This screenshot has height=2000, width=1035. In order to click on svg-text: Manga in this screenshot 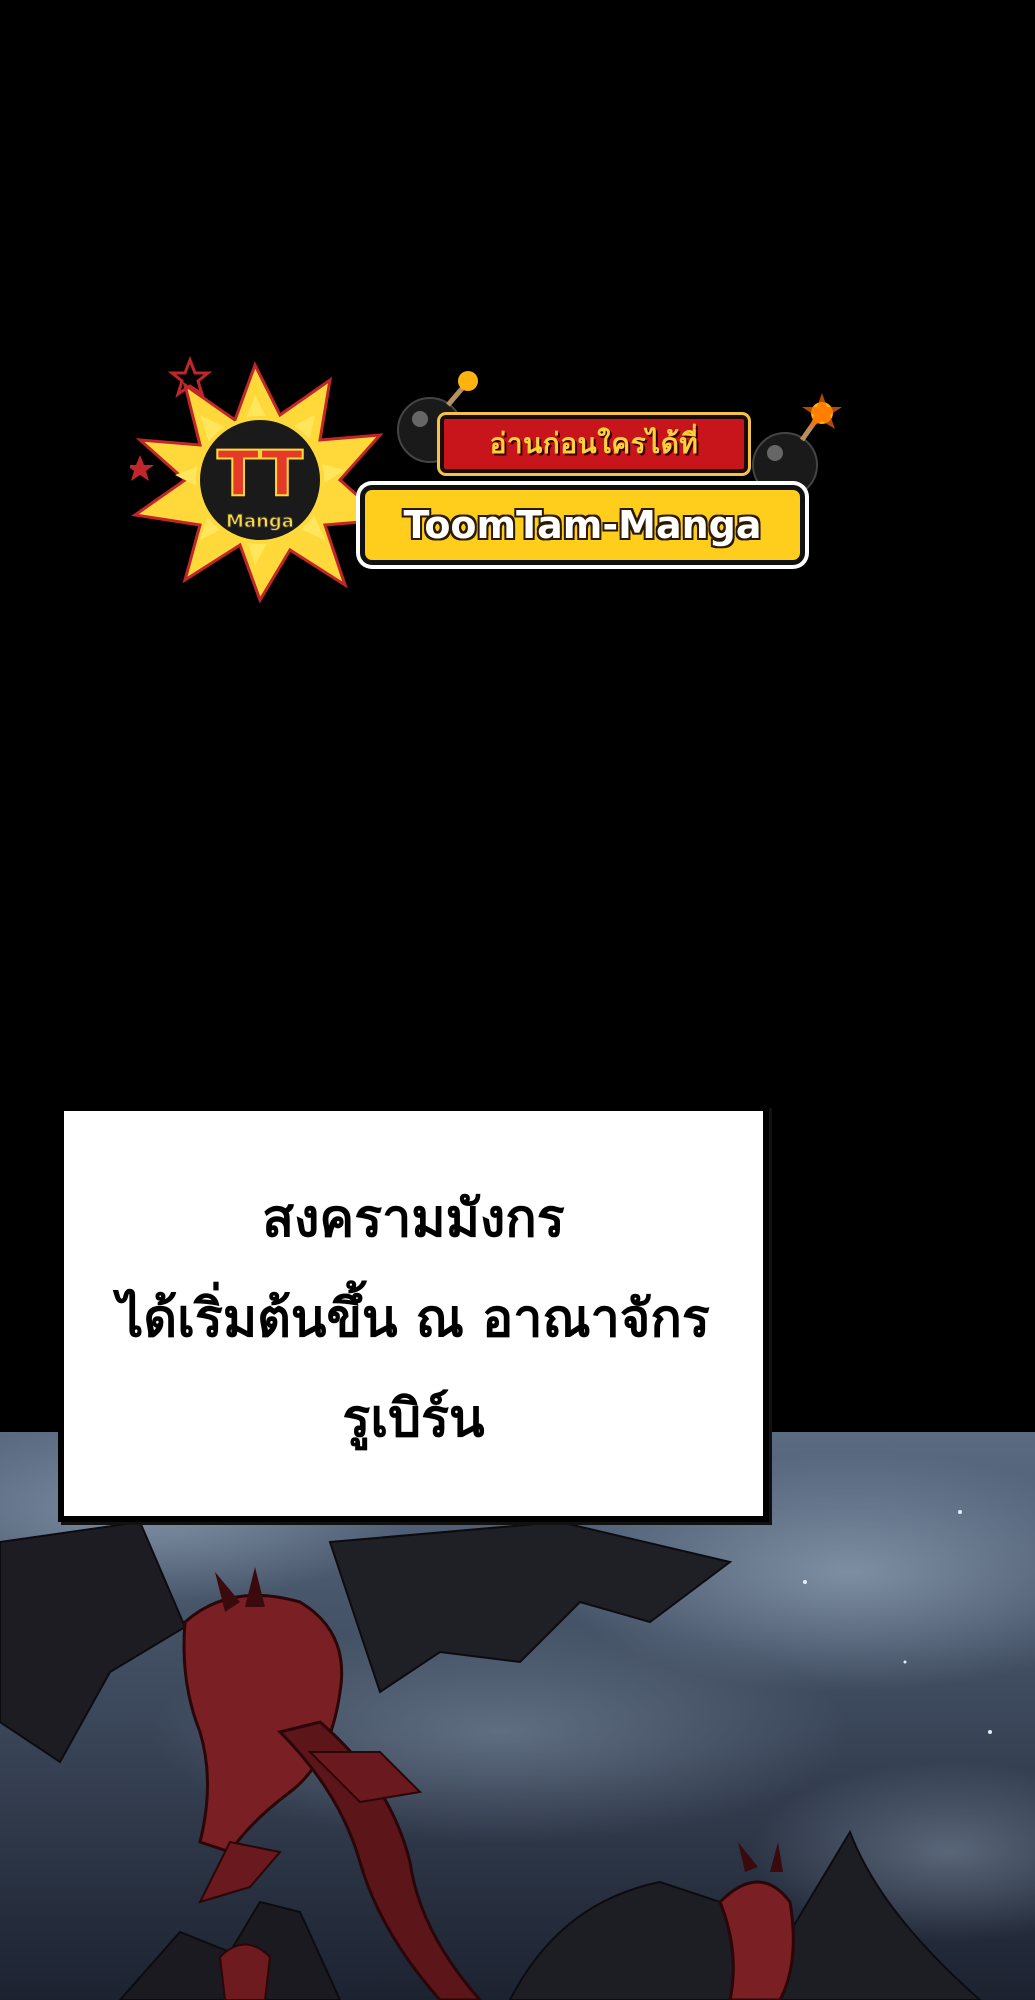, I will do `click(260, 521)`.